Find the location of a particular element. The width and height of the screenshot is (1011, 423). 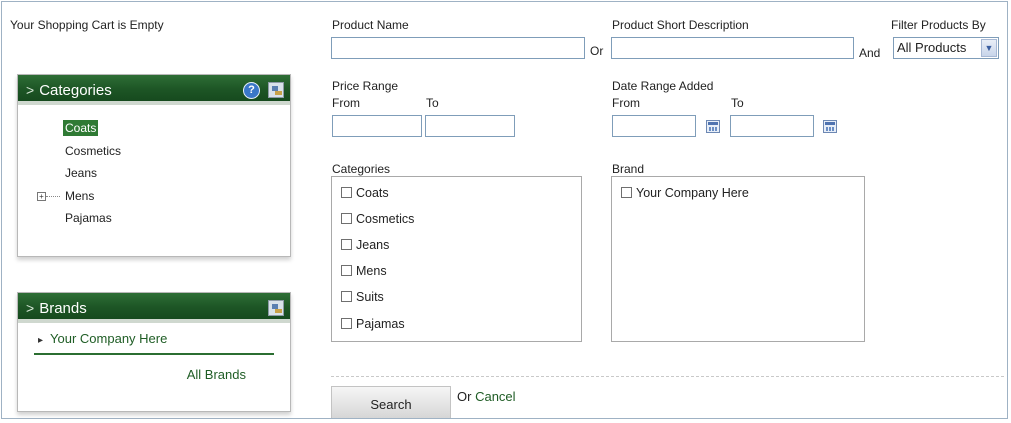

date-range-label: Date Range Added is located at coordinates (663, 86).